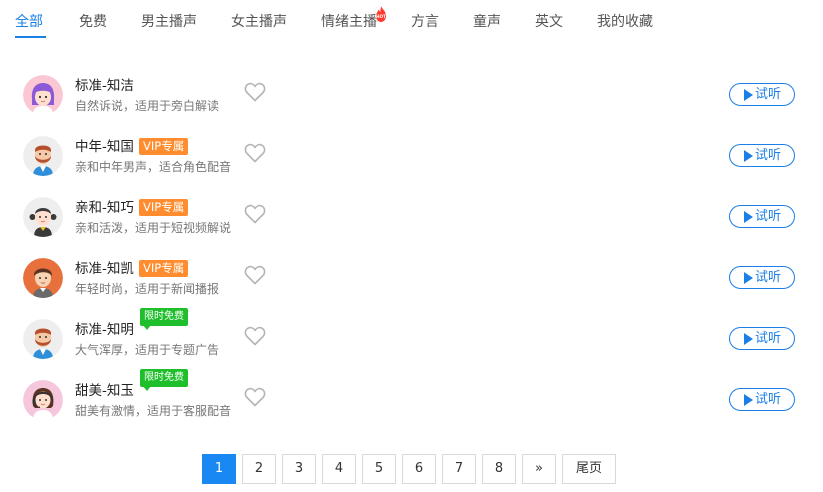 The width and height of the screenshot is (823, 492). Describe the element at coordinates (339, 469) in the screenshot. I see `page-4-button: 4` at that location.